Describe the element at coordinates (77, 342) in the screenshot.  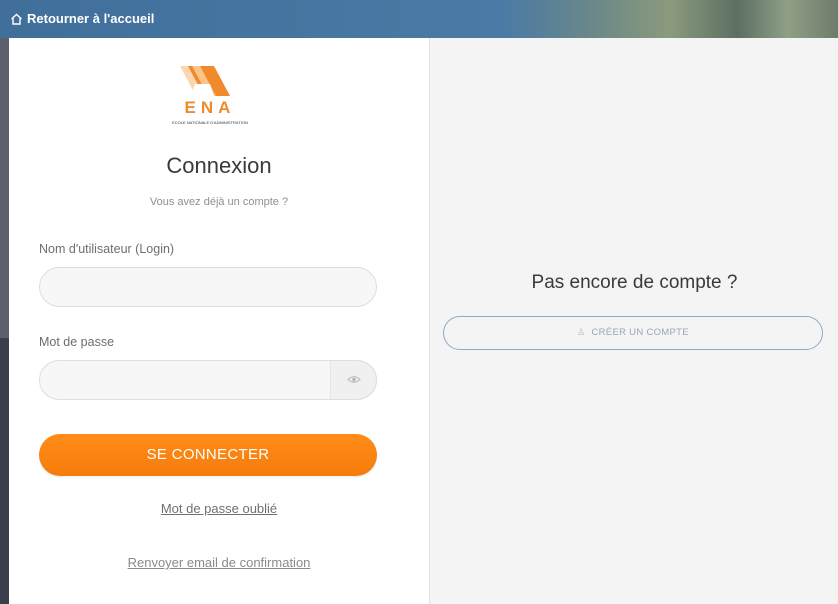
I see `password-label: Mot de passe` at that location.